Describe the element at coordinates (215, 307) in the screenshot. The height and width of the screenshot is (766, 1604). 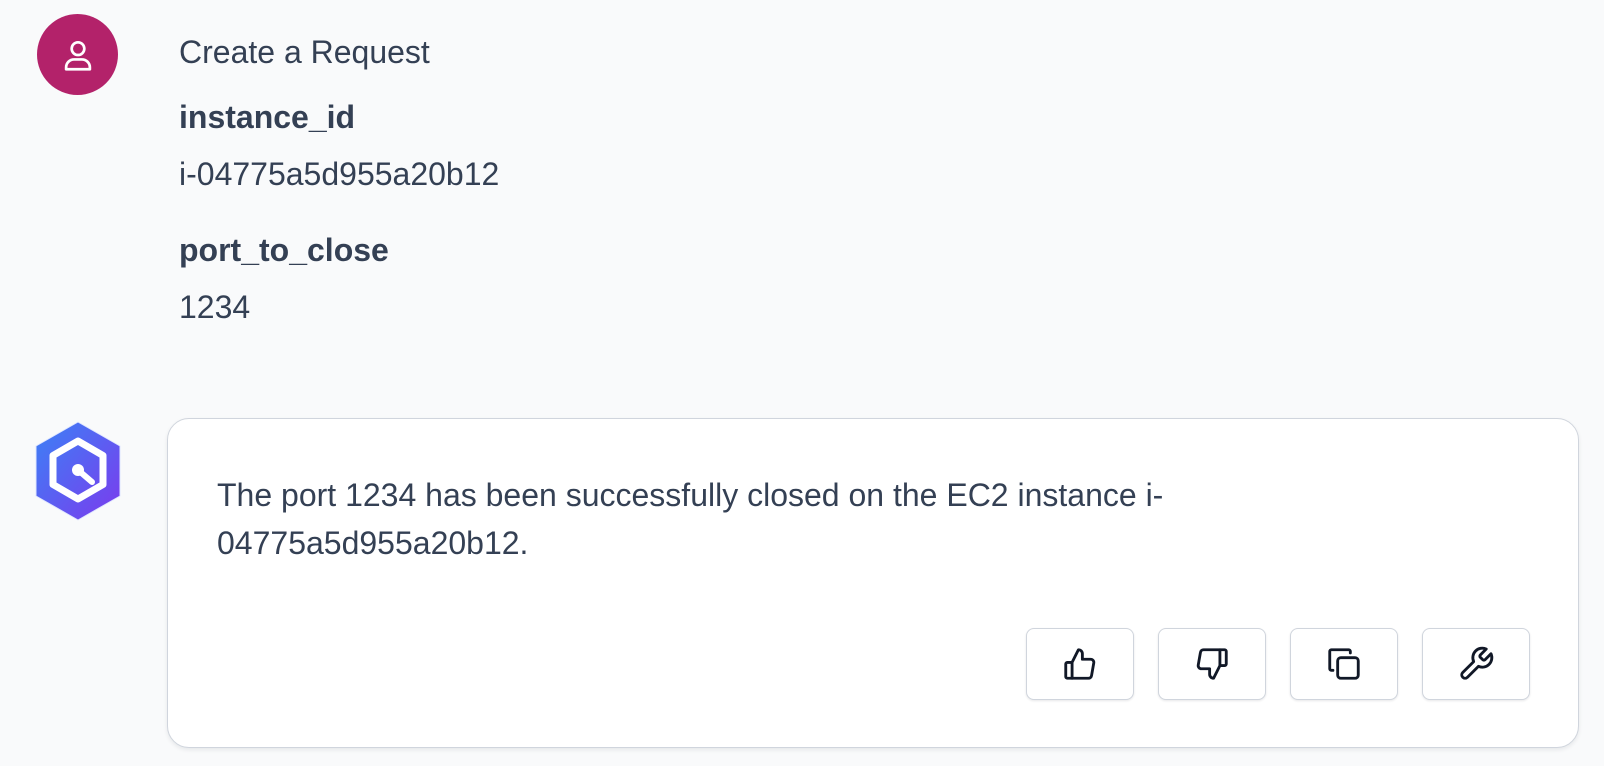
I see `field-value-port-to-close: 1234` at that location.